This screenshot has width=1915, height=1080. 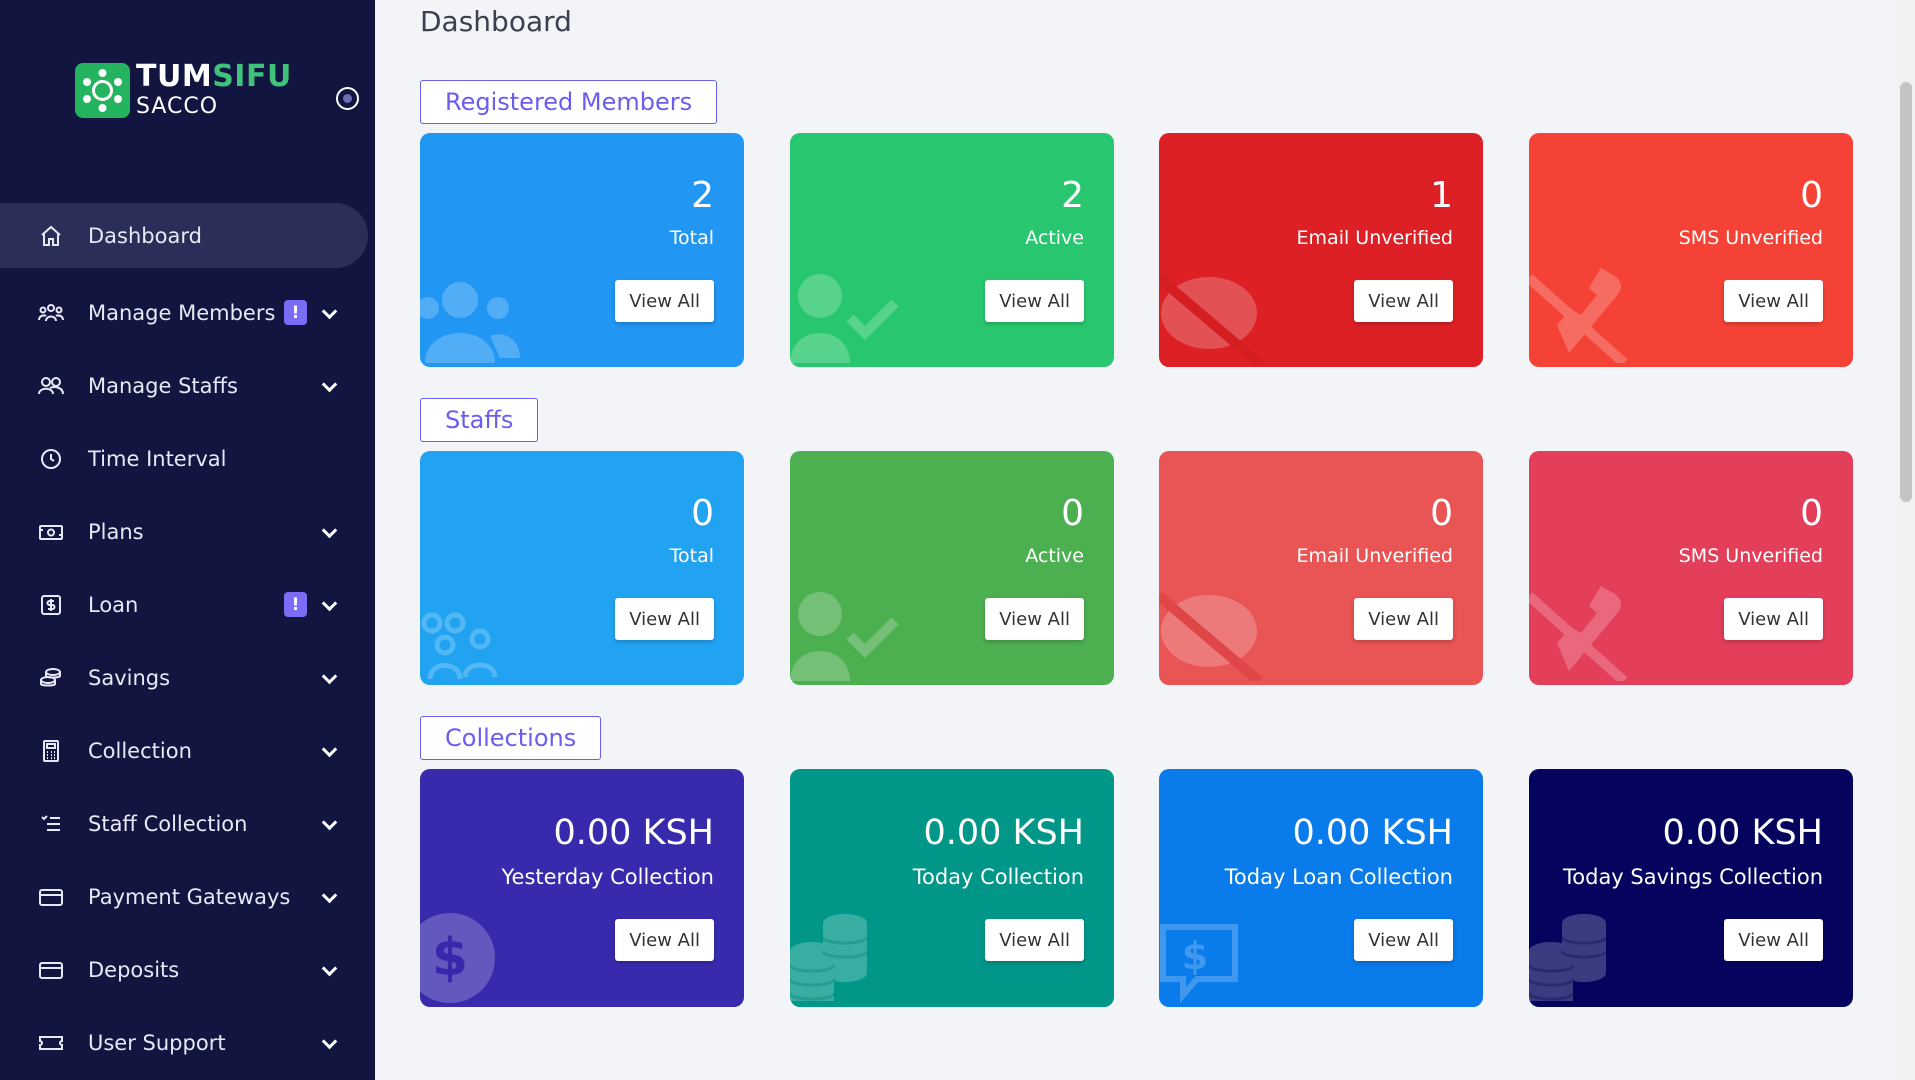 I want to click on sidebar-item-time-interval: Time Interval, so click(x=187, y=458).